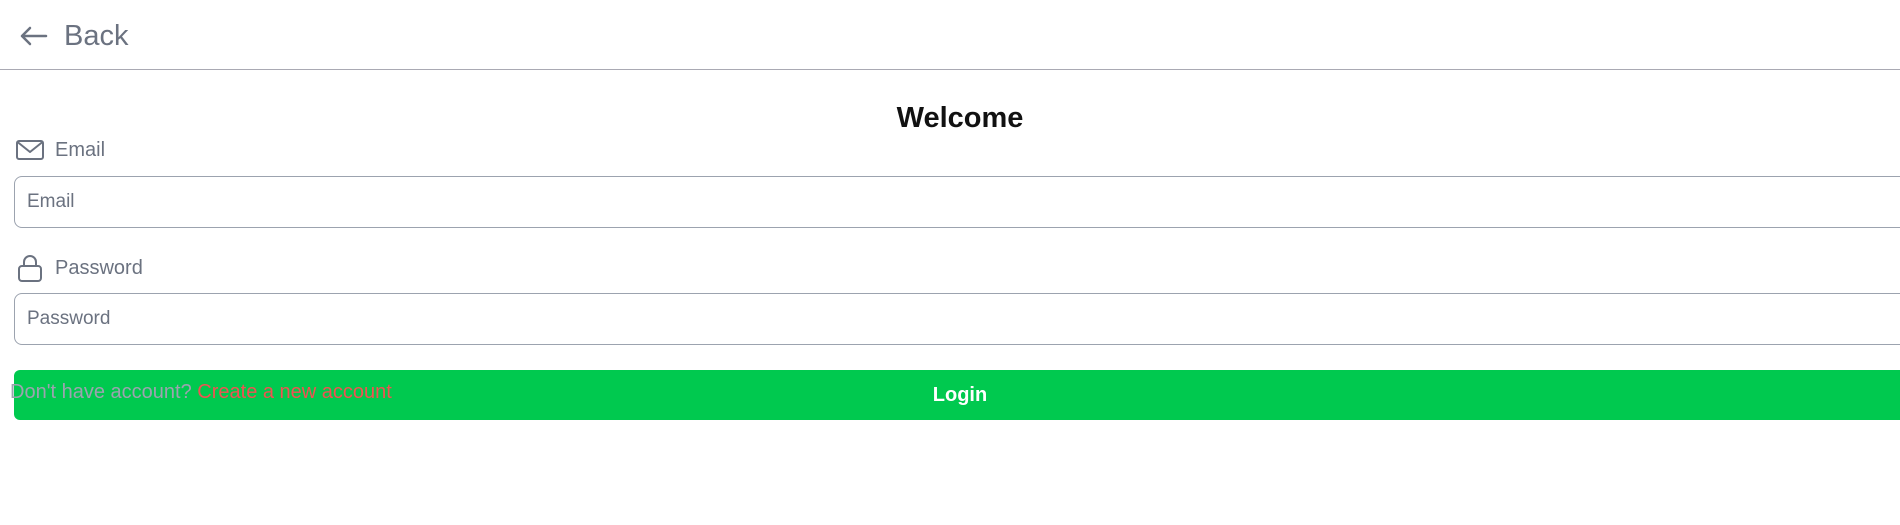 The width and height of the screenshot is (1900, 525). I want to click on mail-icon, so click(30, 150).